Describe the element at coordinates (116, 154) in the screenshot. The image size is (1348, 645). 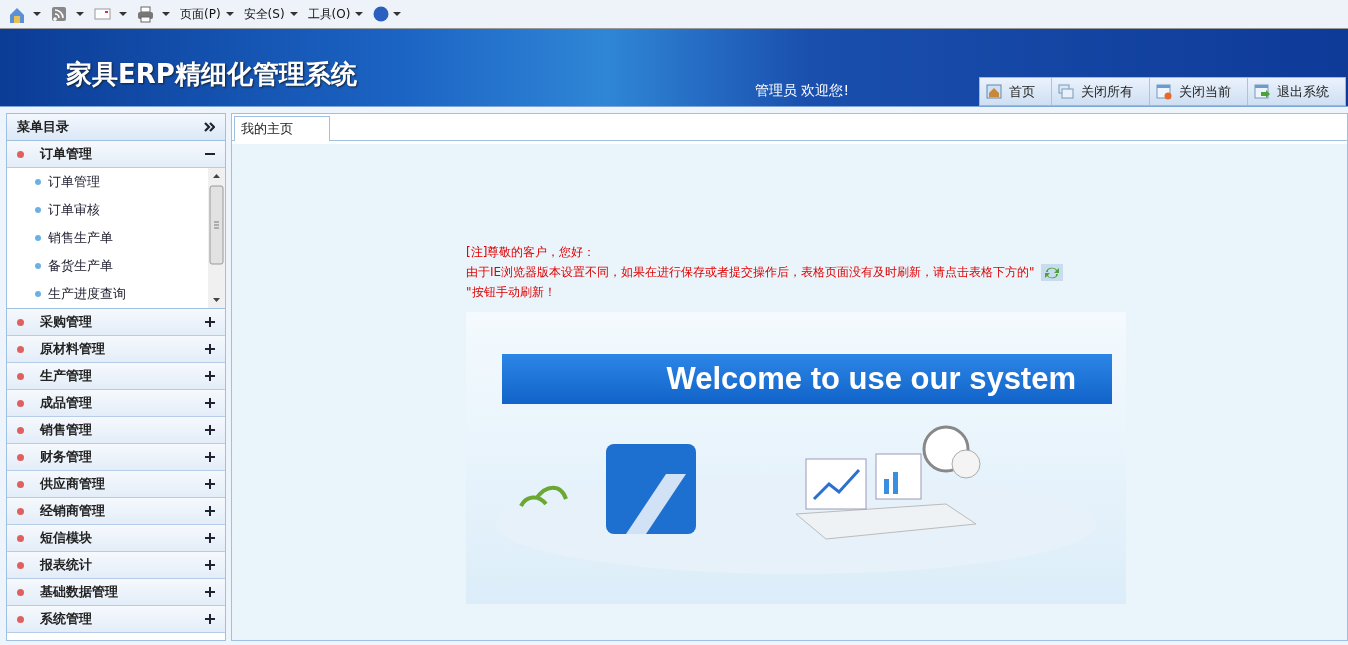
I see `menu-section: 订单管理` at that location.